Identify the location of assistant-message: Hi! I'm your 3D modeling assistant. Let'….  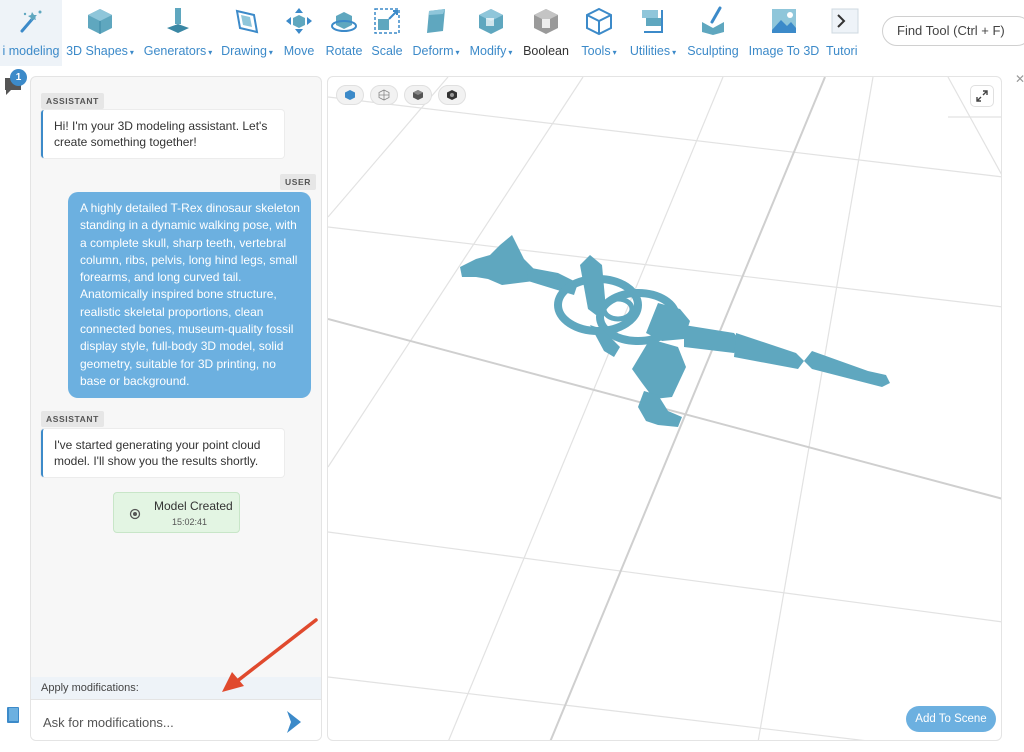
(162, 134).